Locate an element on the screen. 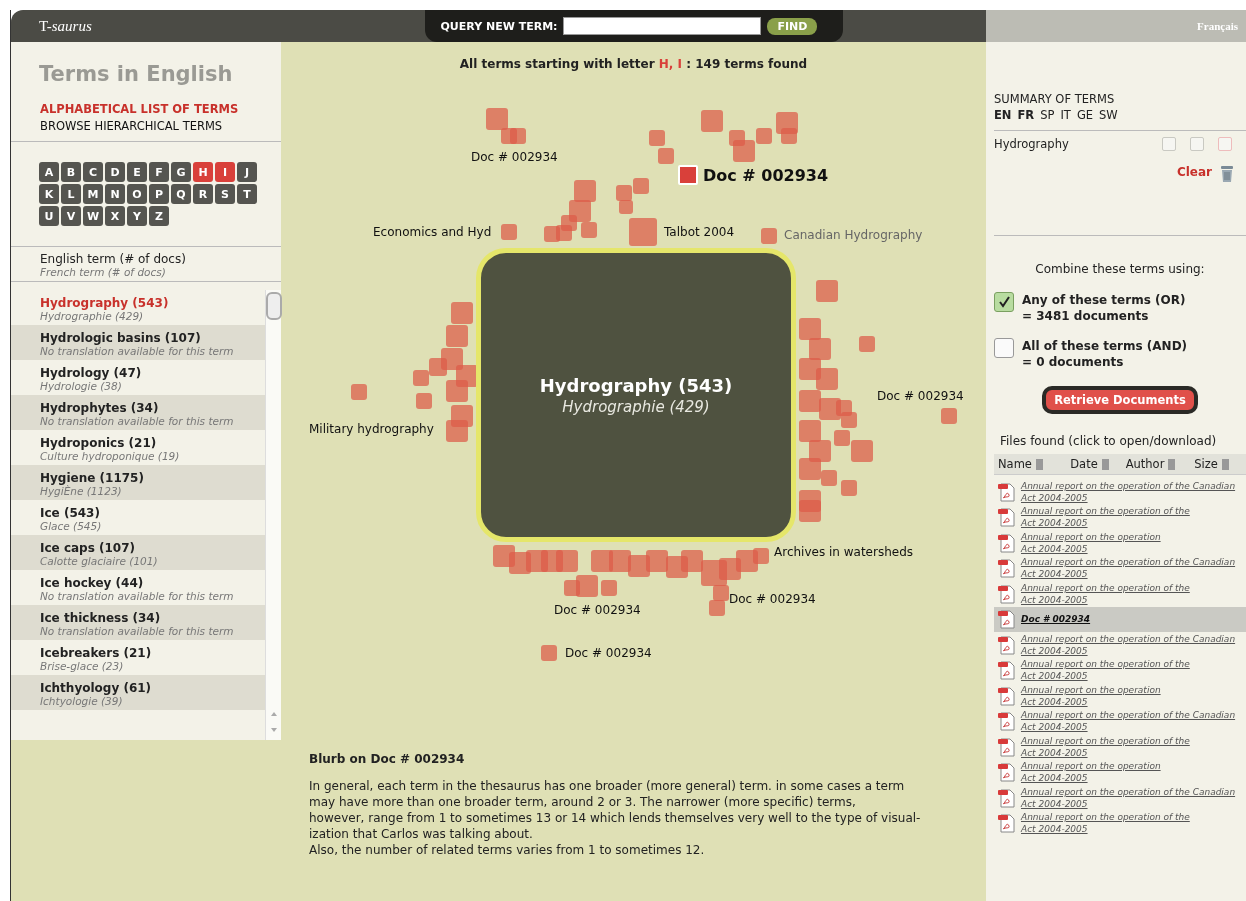 This screenshot has width=1246, height=901. letter-button: D is located at coordinates (115, 172).